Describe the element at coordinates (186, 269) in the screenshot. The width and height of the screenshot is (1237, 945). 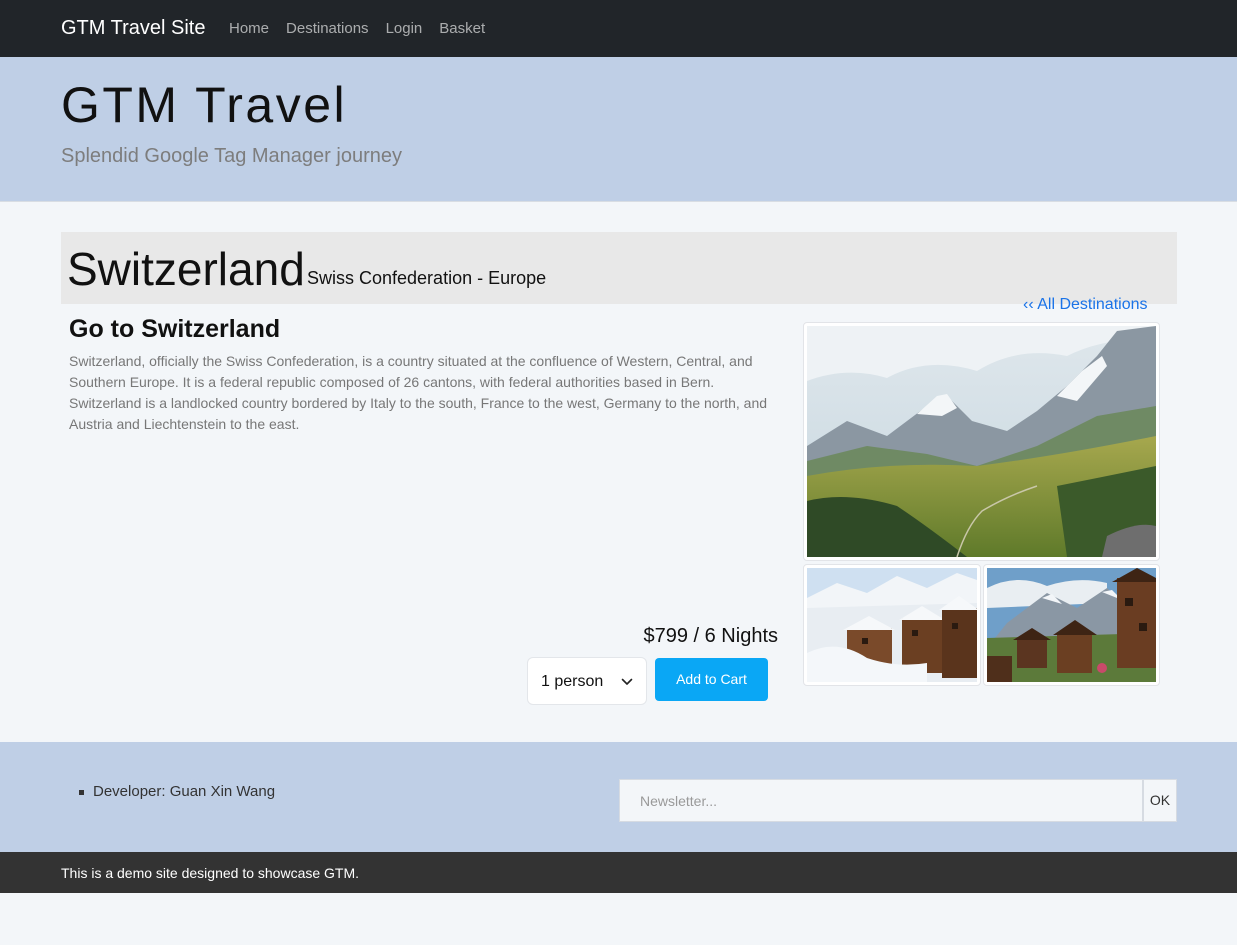
I see `destination-name: Switzerland` at that location.